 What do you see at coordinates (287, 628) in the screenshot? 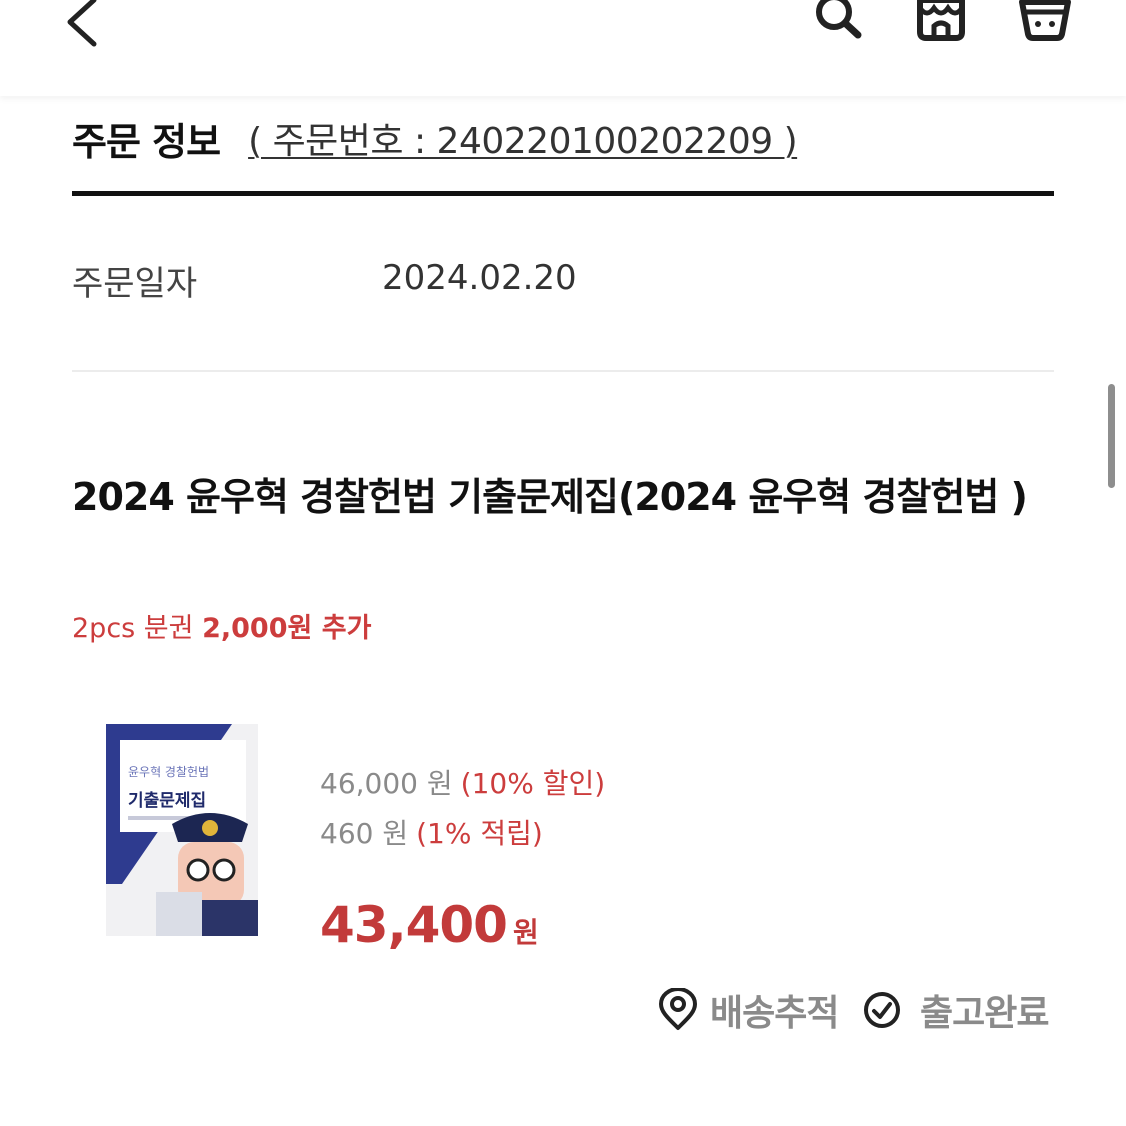
I see `option-extra-cost: 2,000원 추가` at bounding box center [287, 628].